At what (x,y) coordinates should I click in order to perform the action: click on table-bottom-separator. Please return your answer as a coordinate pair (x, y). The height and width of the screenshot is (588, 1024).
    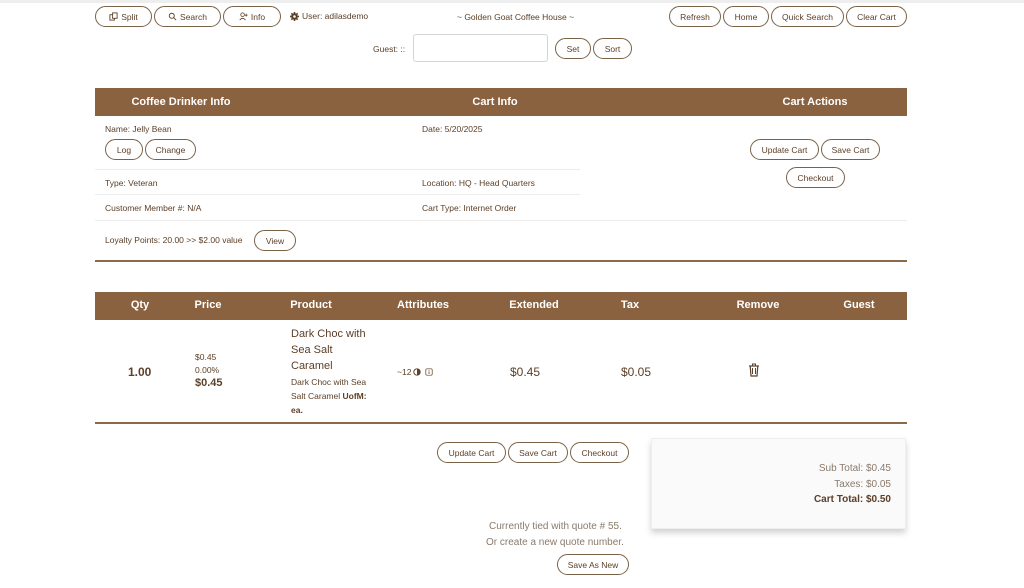
    Looking at the image, I should click on (501, 423).